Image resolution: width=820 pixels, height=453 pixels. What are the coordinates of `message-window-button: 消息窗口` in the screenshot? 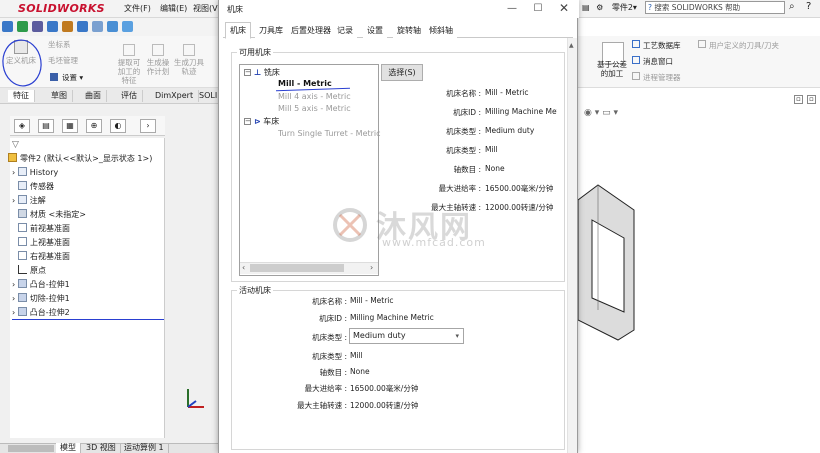 It's located at (652, 61).